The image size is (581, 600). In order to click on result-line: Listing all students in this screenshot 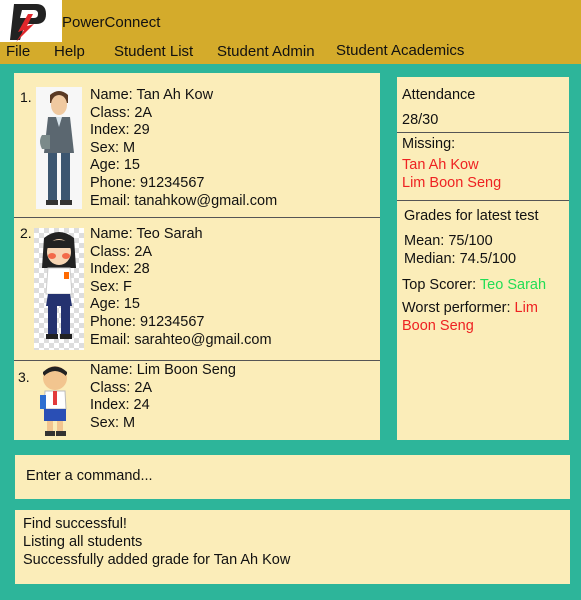, I will do `click(83, 542)`.